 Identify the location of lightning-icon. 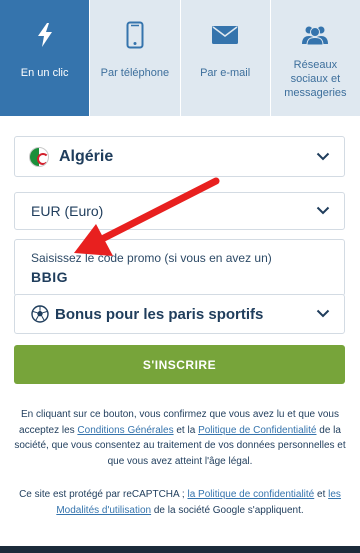
(45, 35).